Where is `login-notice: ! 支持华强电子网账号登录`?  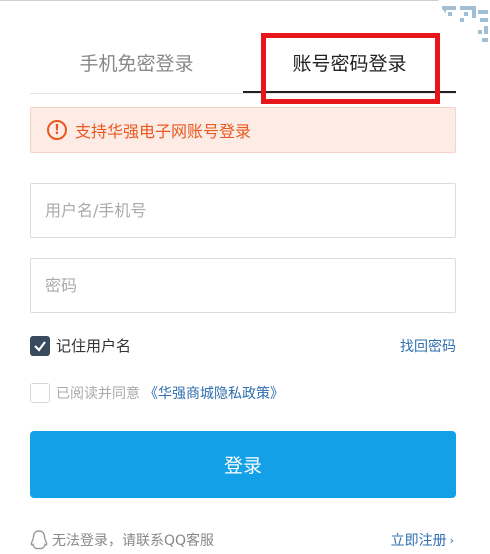 login-notice: ! 支持华强电子网账号登录 is located at coordinates (243, 130).